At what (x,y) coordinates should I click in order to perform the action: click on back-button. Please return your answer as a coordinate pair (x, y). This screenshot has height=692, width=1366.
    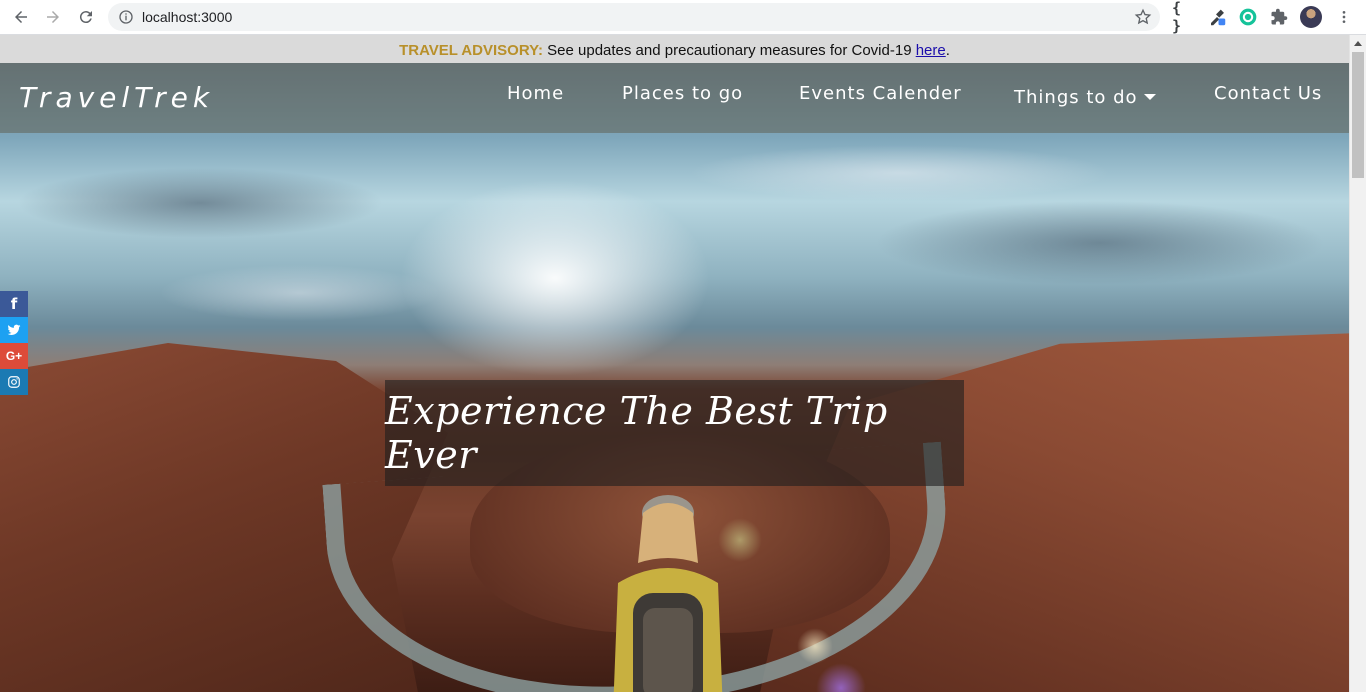
    Looking at the image, I should click on (21, 17).